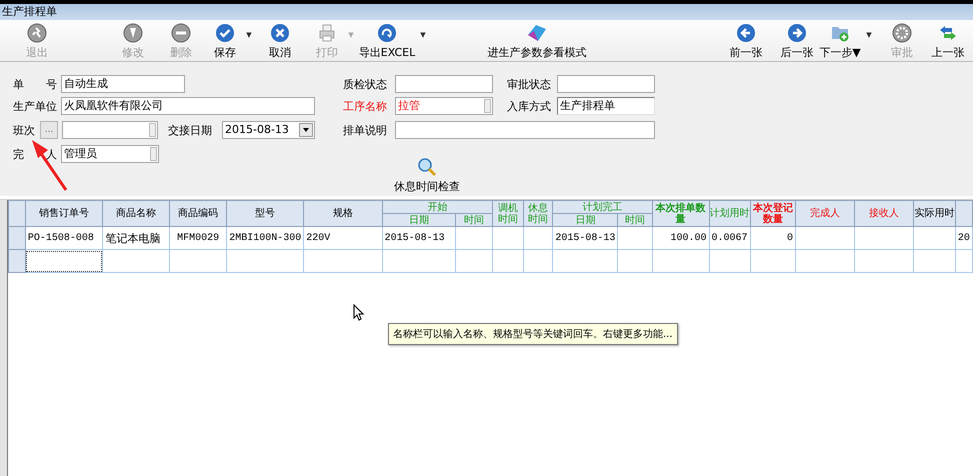 The width and height of the screenshot is (973, 476). I want to click on toolbar-button: 导出EXCEL, so click(387, 41).